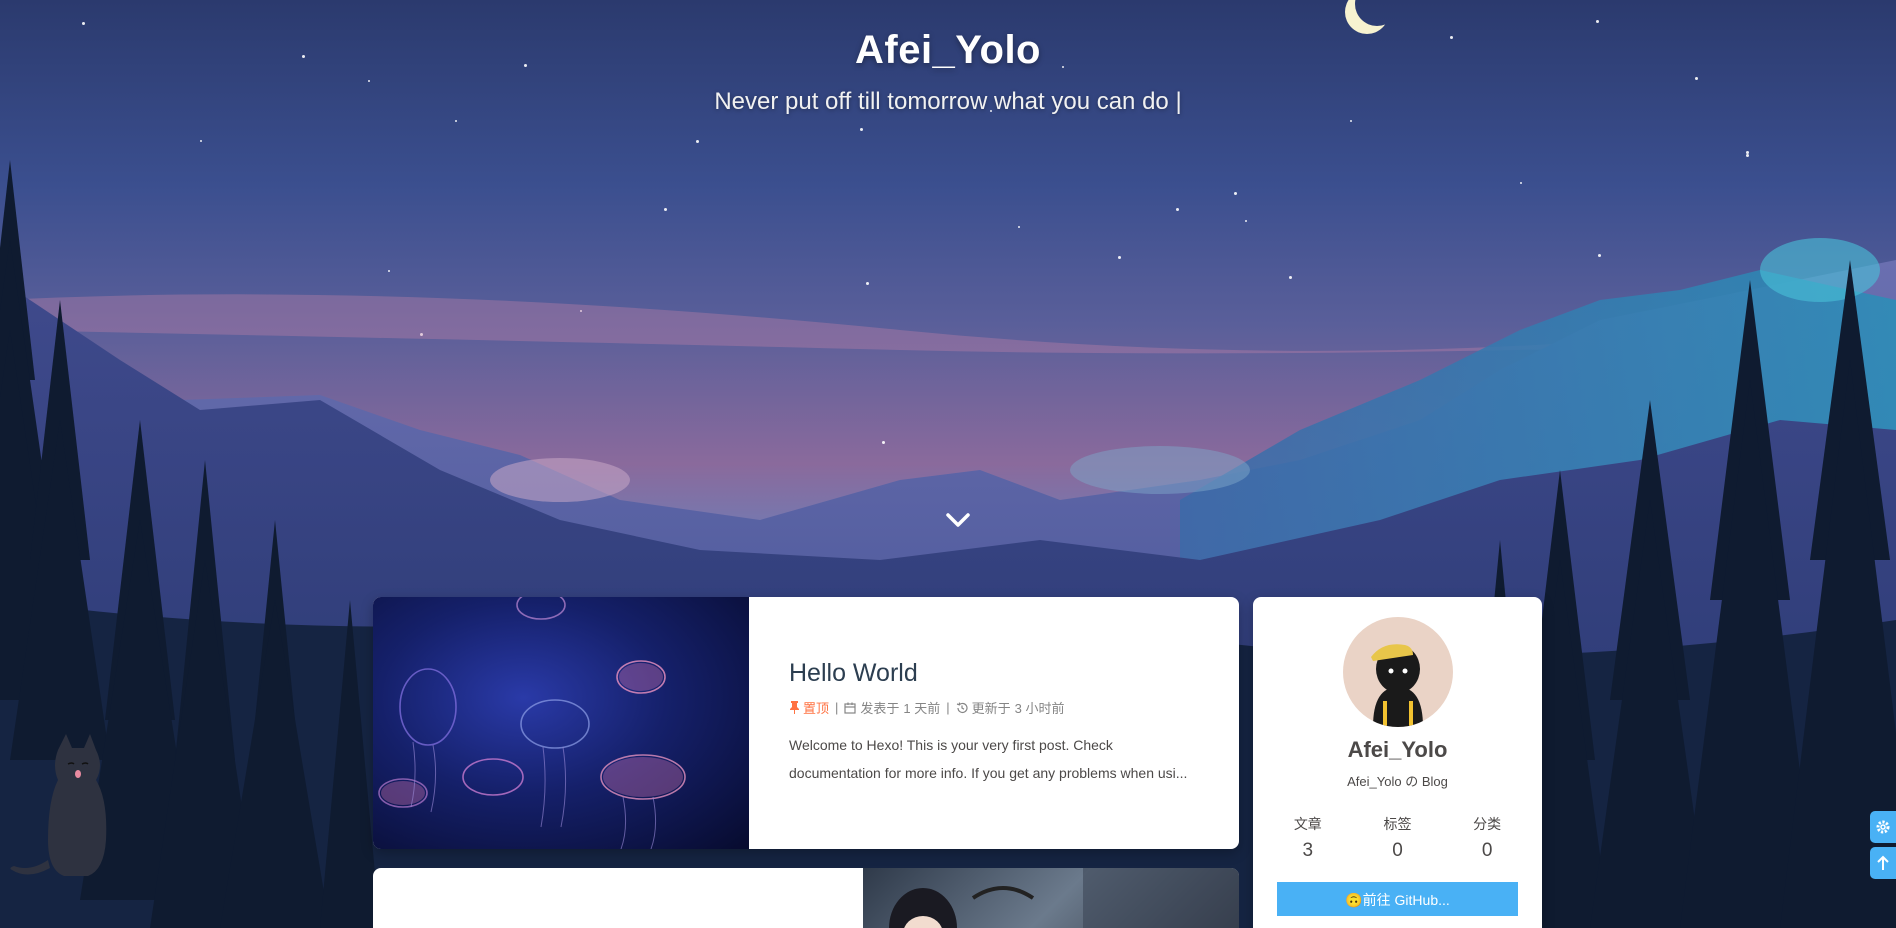 This screenshot has height=928, width=1896. Describe the element at coordinates (532, 723) in the screenshot. I see `jellyfish-illustration` at that location.